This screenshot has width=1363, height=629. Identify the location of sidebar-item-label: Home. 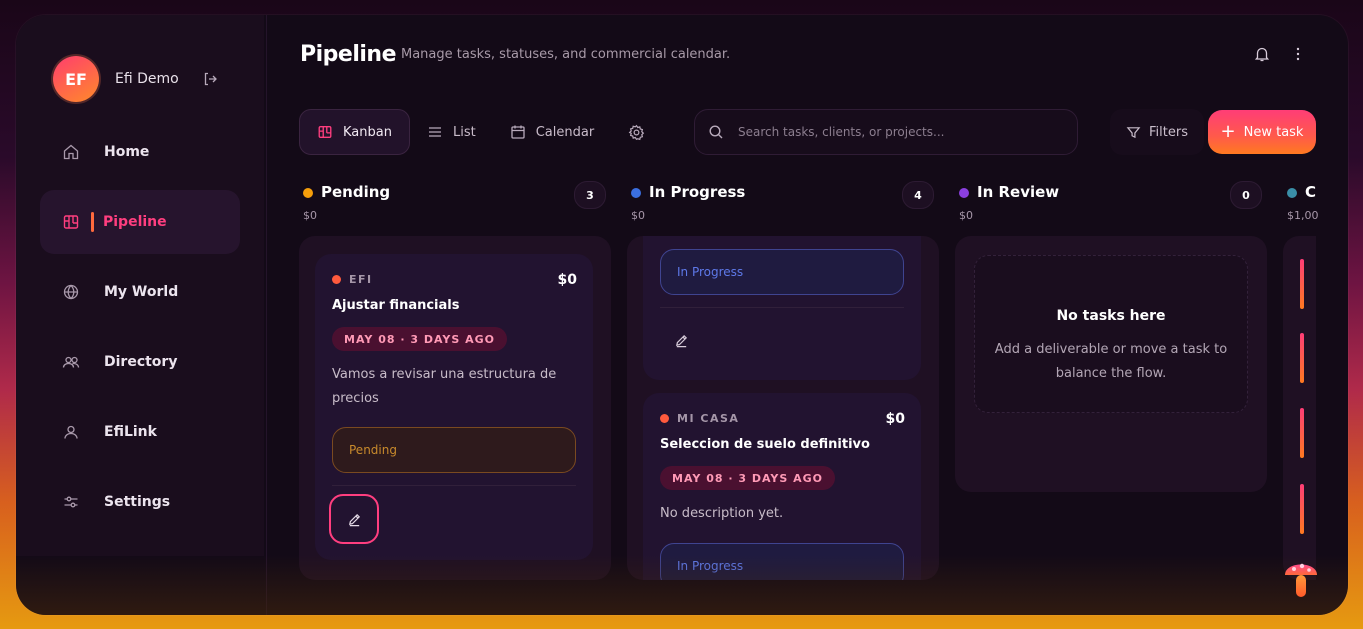
(127, 152).